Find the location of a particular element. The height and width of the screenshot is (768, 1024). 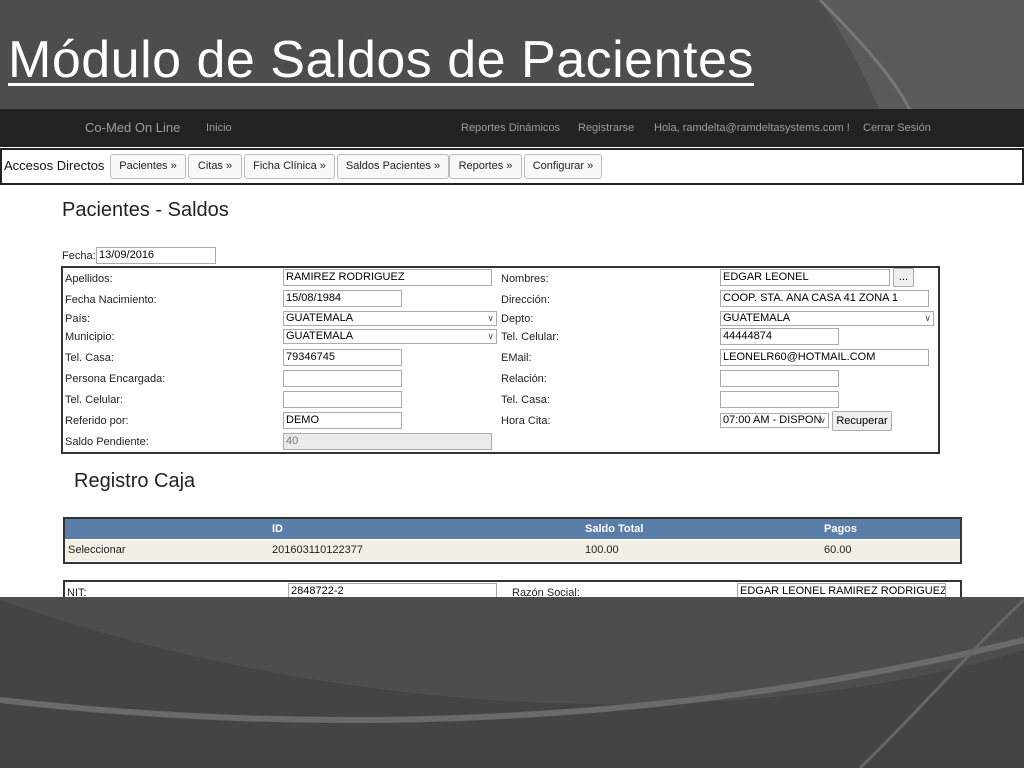

row-pagos-cell: 60.00 is located at coordinates (838, 550).